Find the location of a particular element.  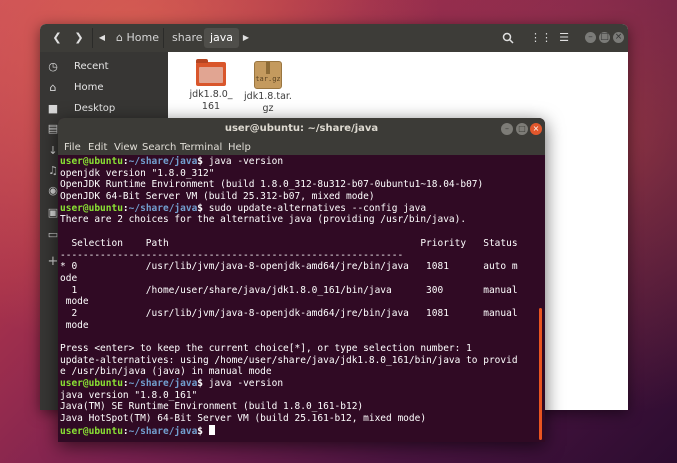

terminal-output-line: e /usr/bin/java (java) in manual mode is located at coordinates (166, 372).